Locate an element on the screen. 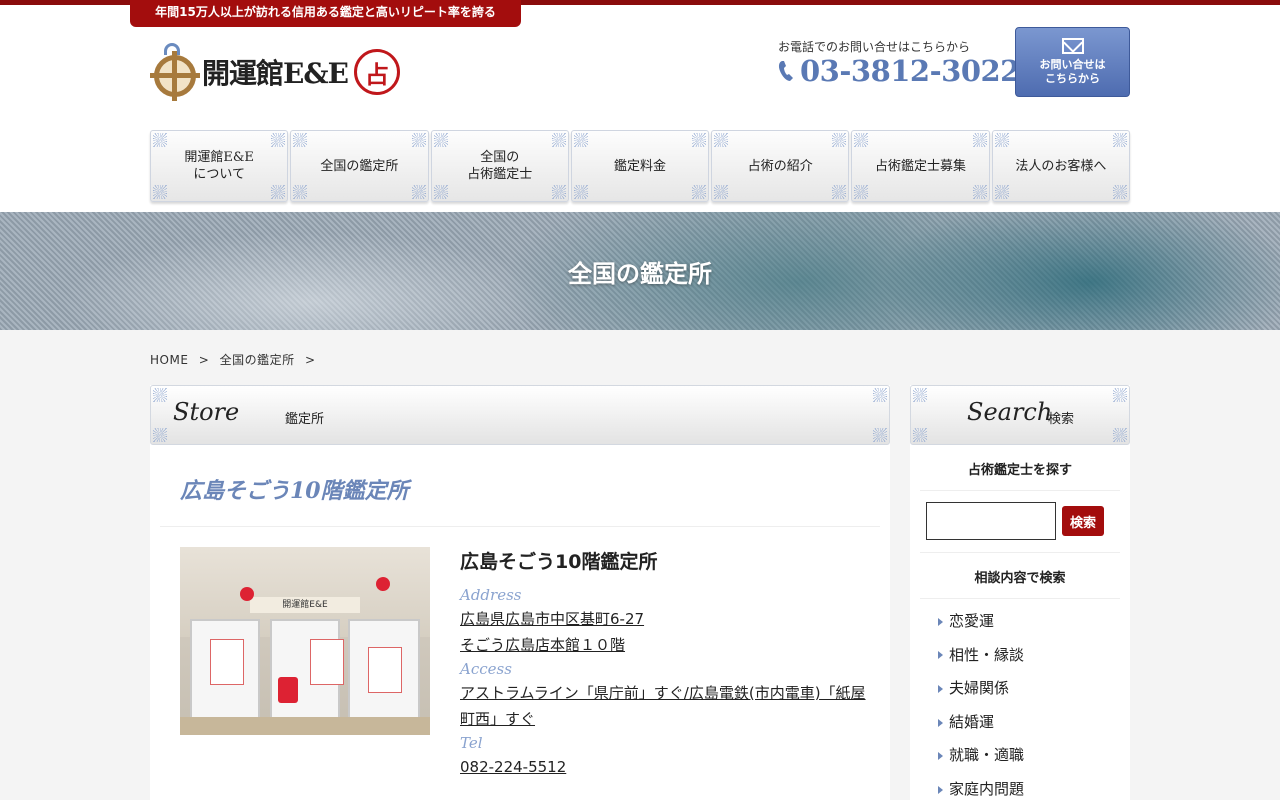 The width and height of the screenshot is (1280, 800). search-row: 検索 is located at coordinates (1020, 522).